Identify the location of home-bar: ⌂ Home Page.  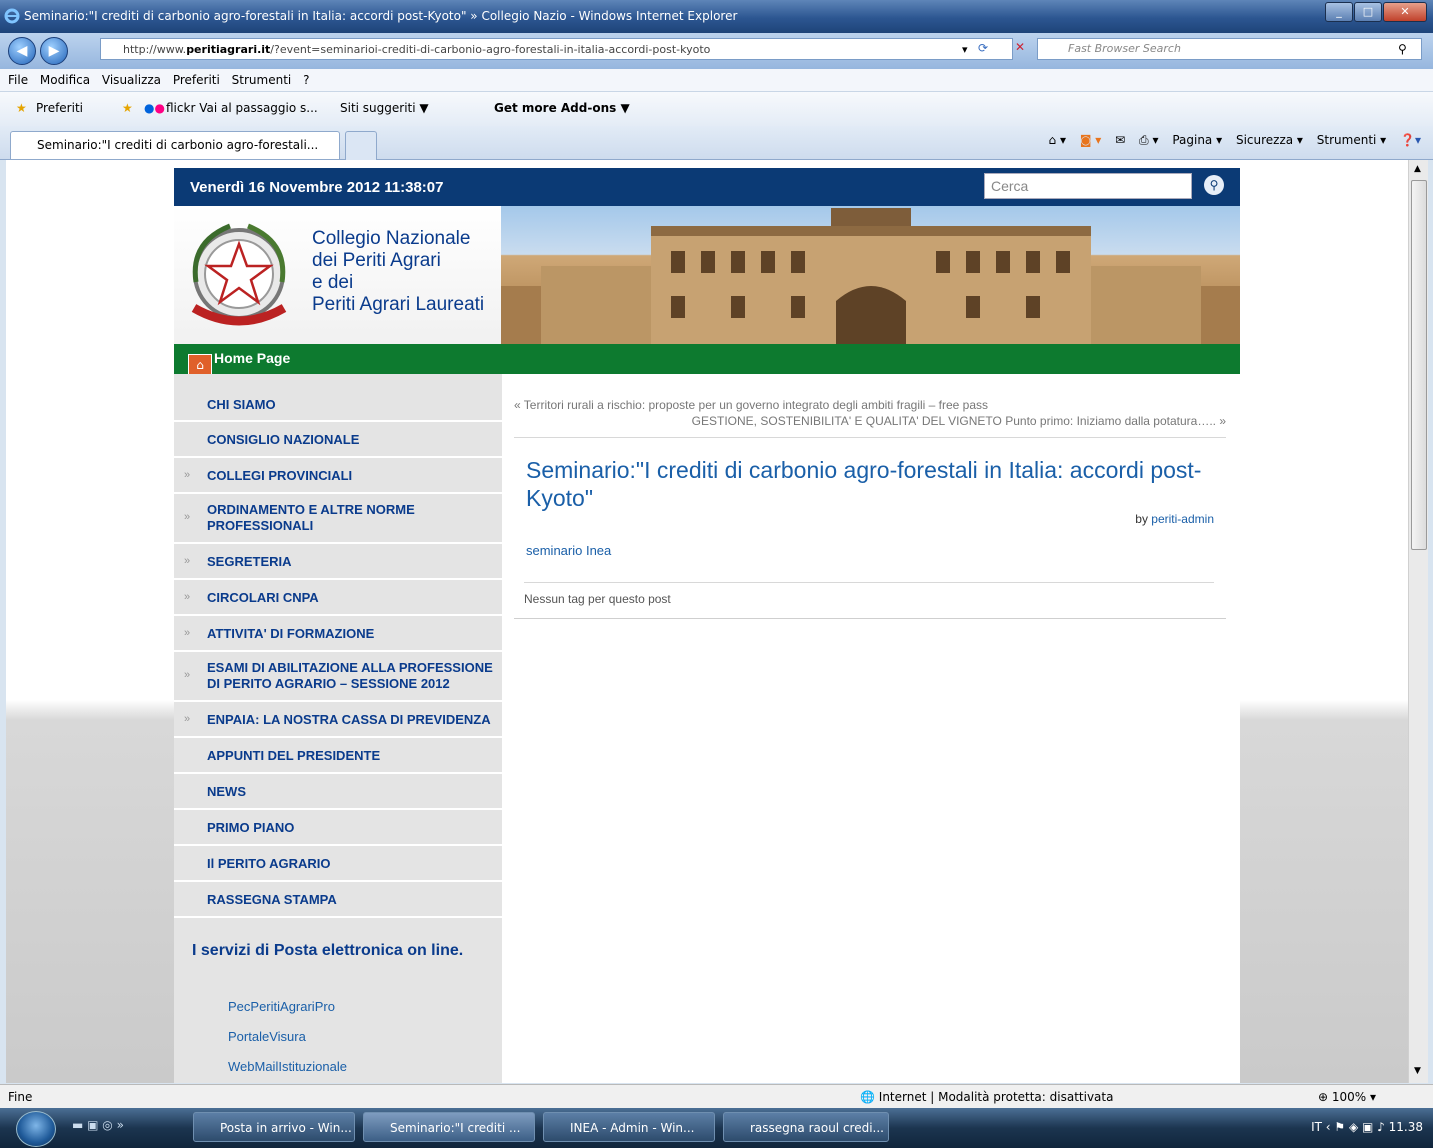
(707, 360).